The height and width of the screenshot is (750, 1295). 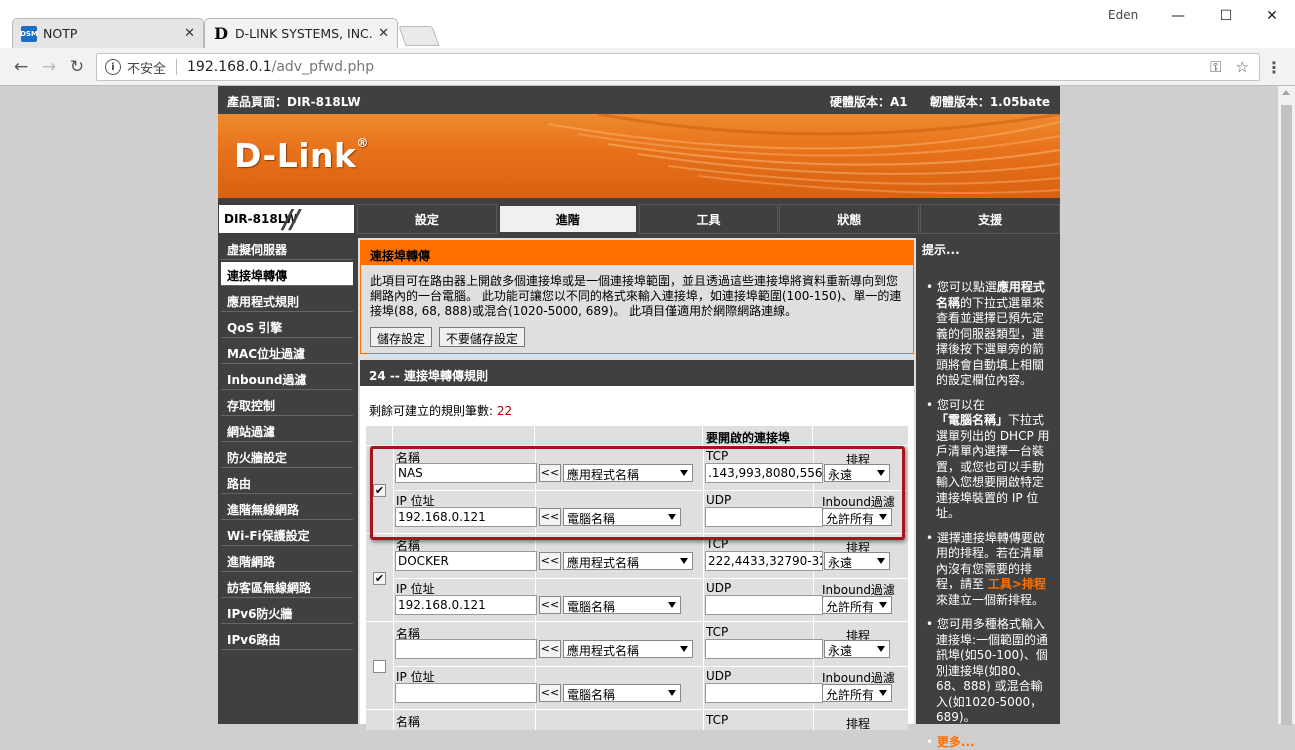 I want to click on info-icon: i, so click(x=113, y=67).